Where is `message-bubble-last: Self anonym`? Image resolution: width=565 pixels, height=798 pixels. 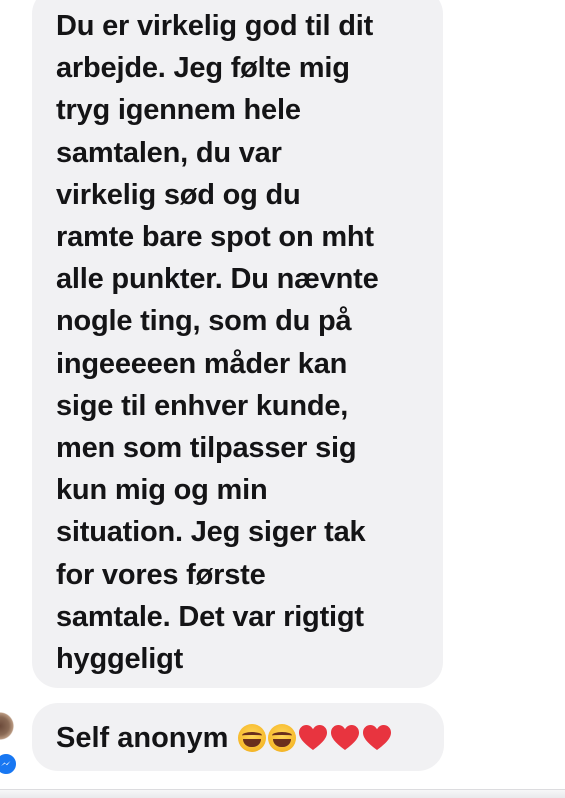
message-bubble-last: Self anonym is located at coordinates (238, 737).